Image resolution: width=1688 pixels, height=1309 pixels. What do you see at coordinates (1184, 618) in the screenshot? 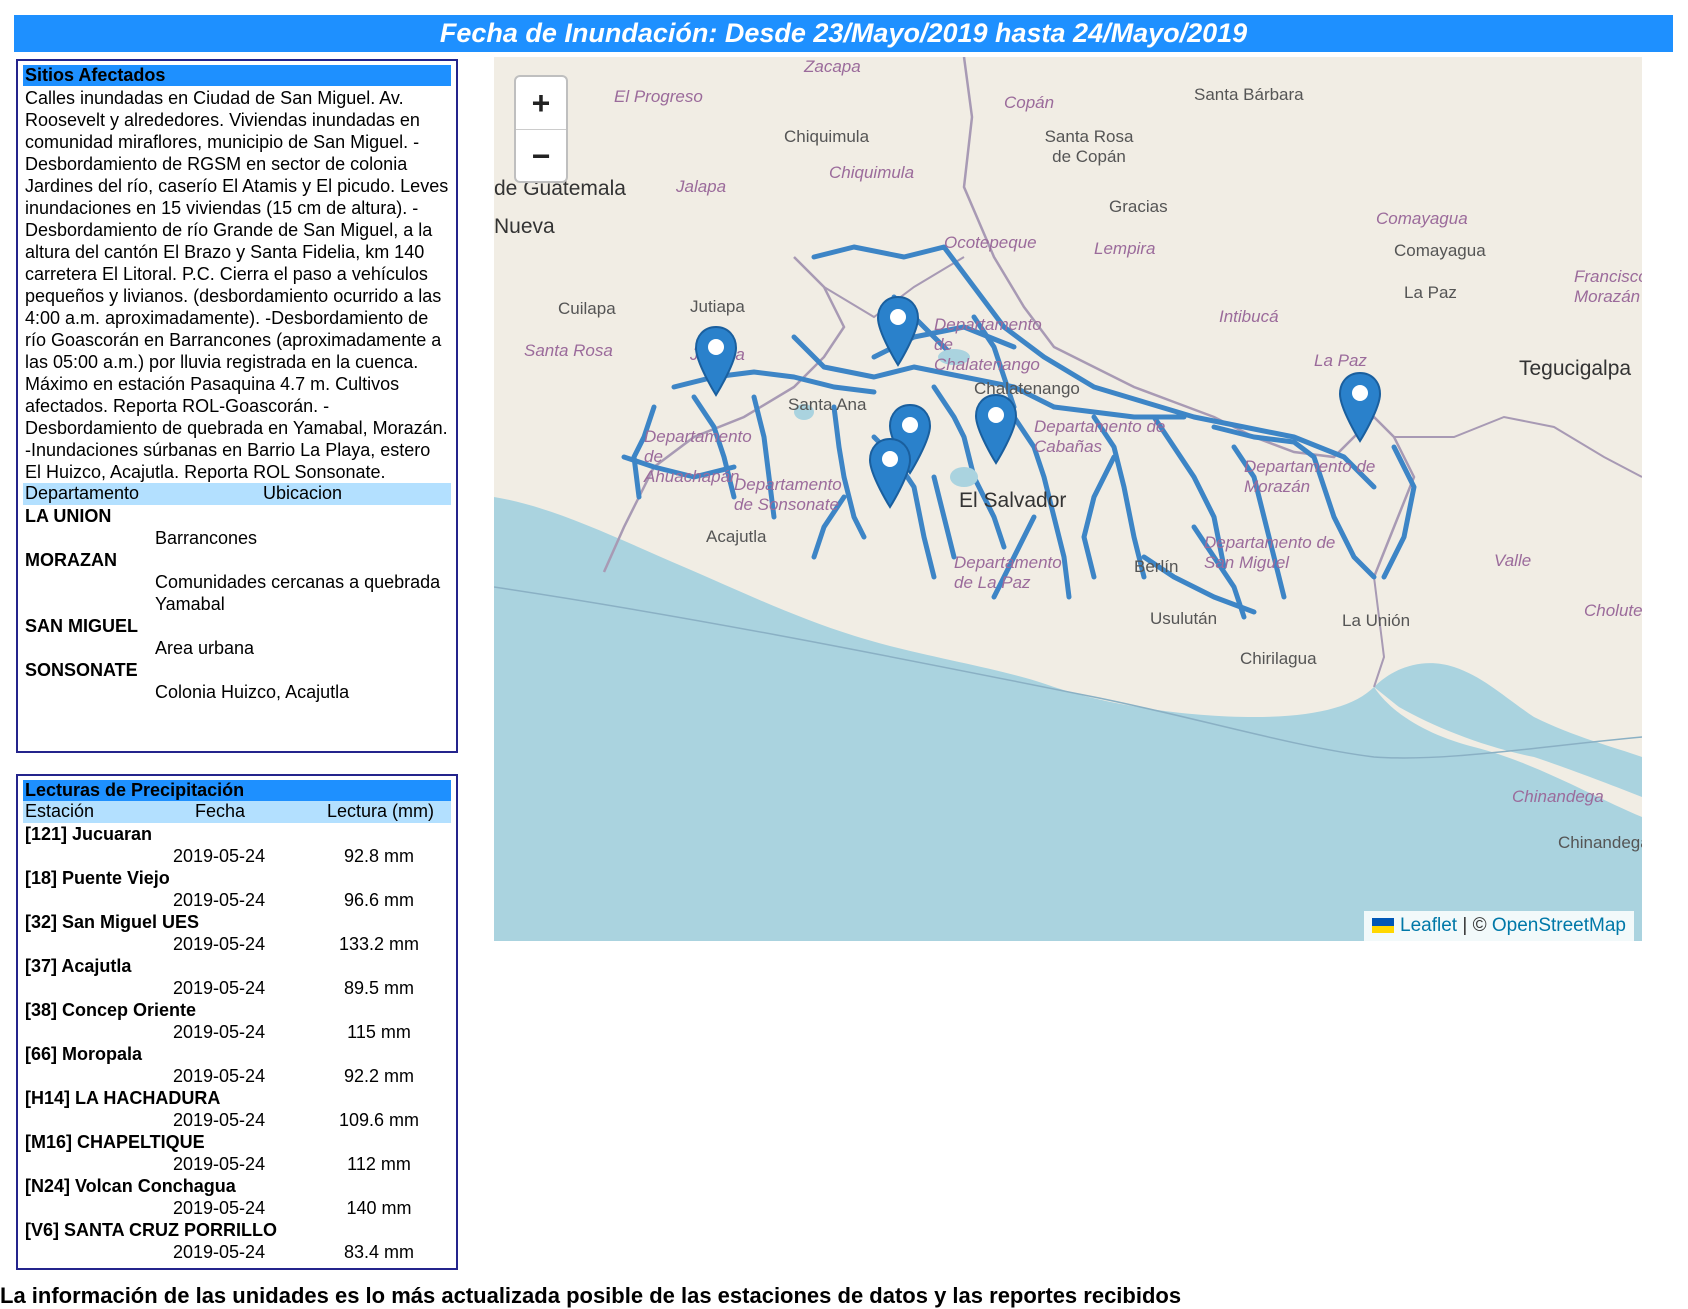
I see `map-label: Usulután` at bounding box center [1184, 618].